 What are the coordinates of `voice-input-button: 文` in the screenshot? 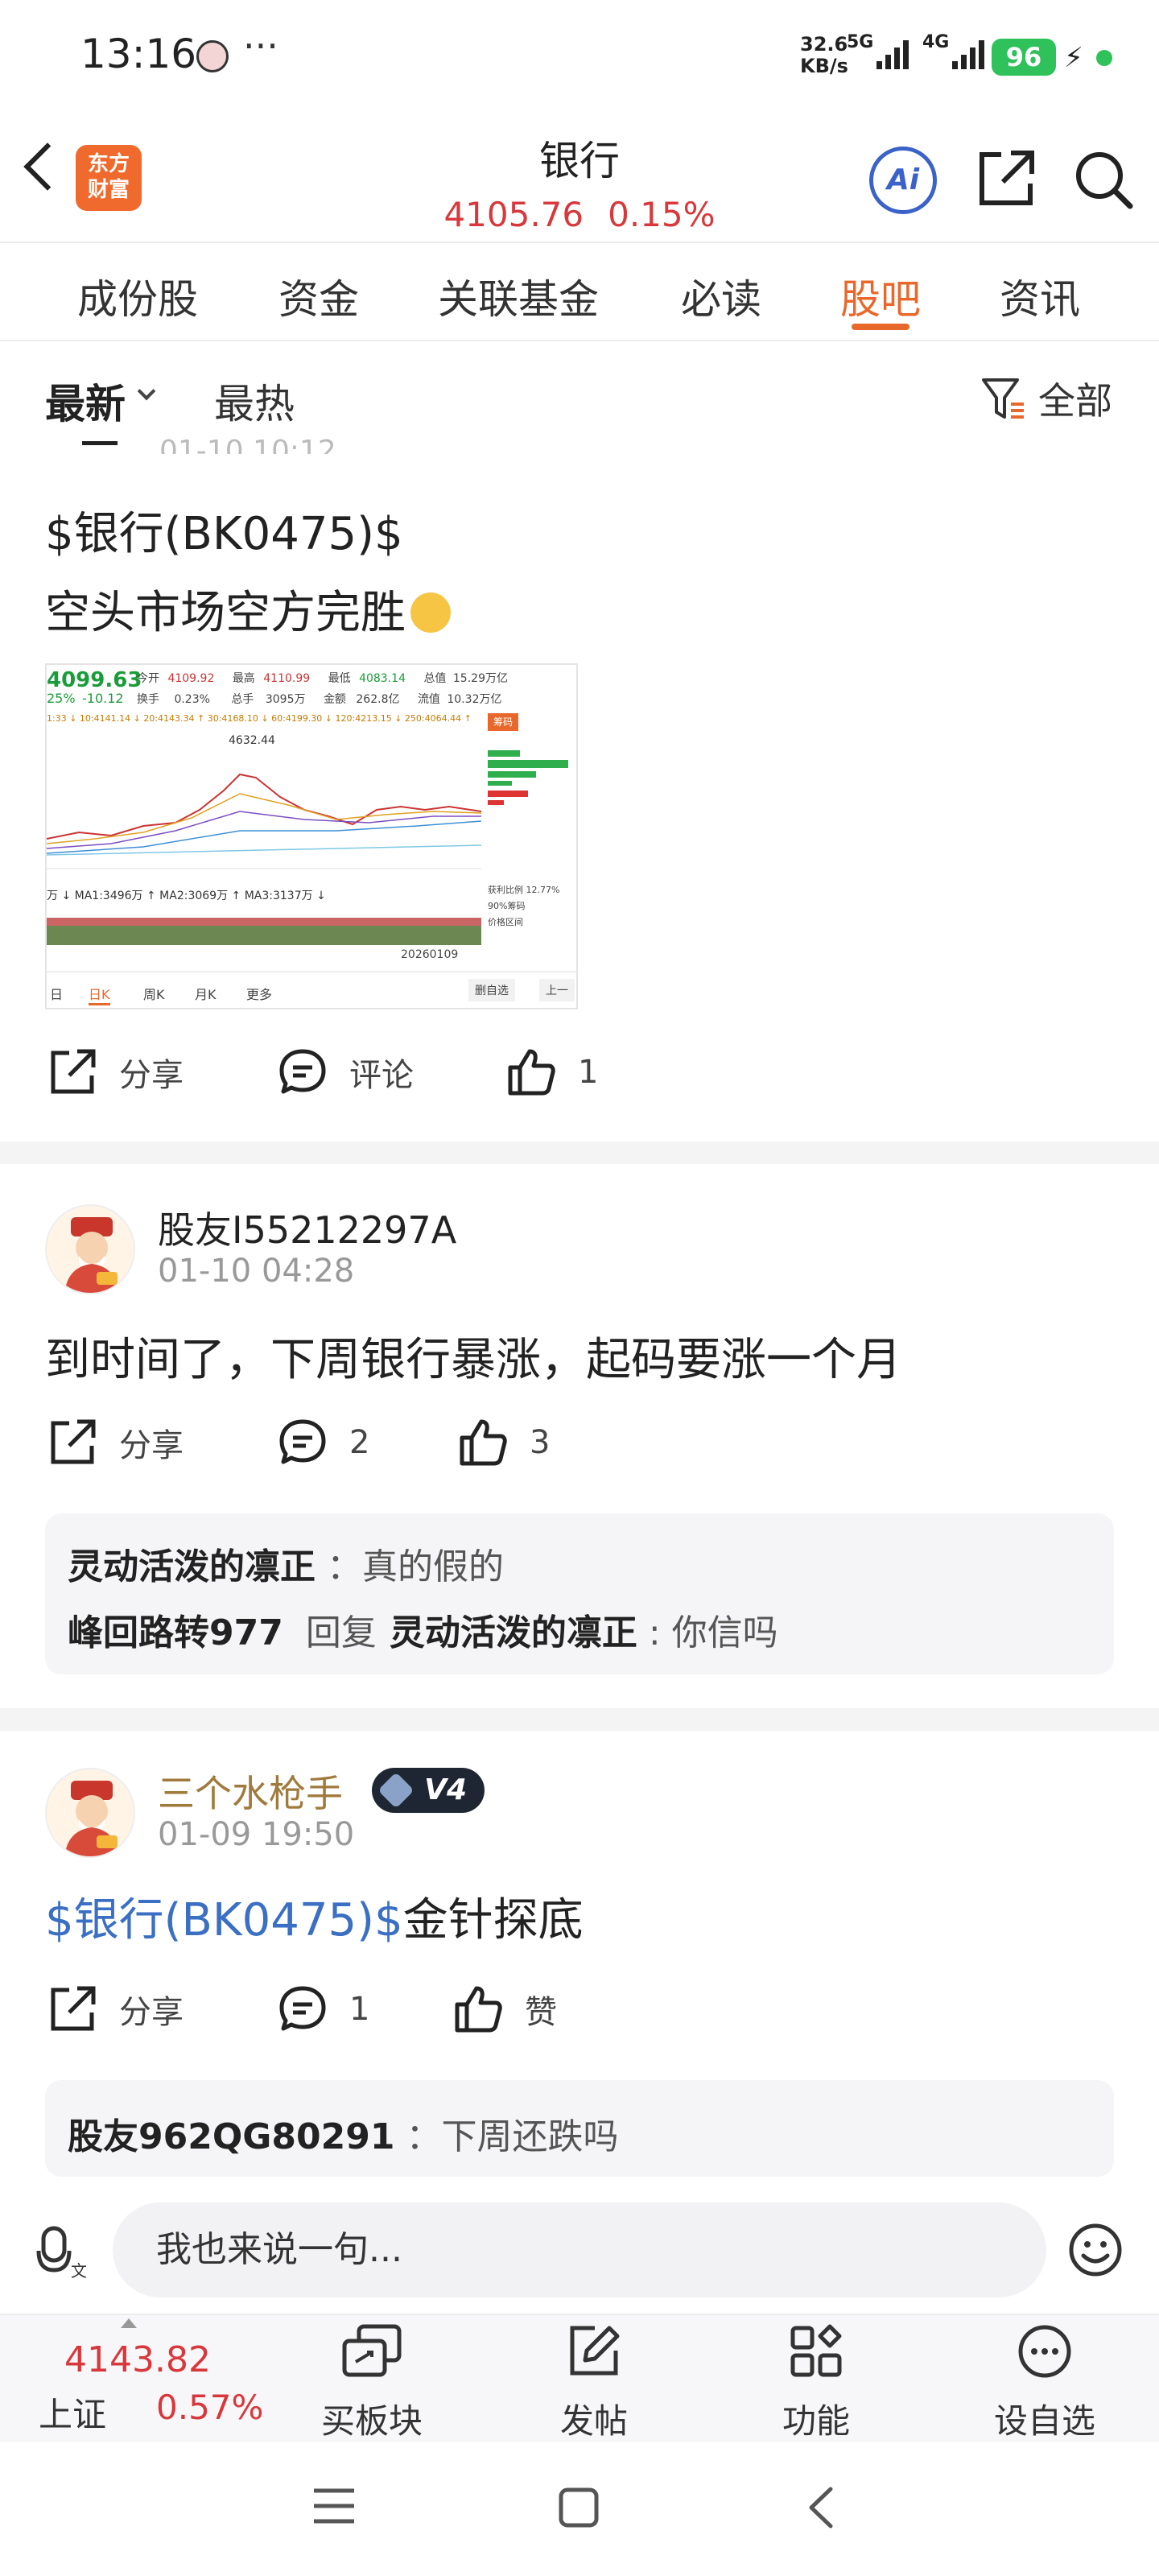 It's located at (63, 2253).